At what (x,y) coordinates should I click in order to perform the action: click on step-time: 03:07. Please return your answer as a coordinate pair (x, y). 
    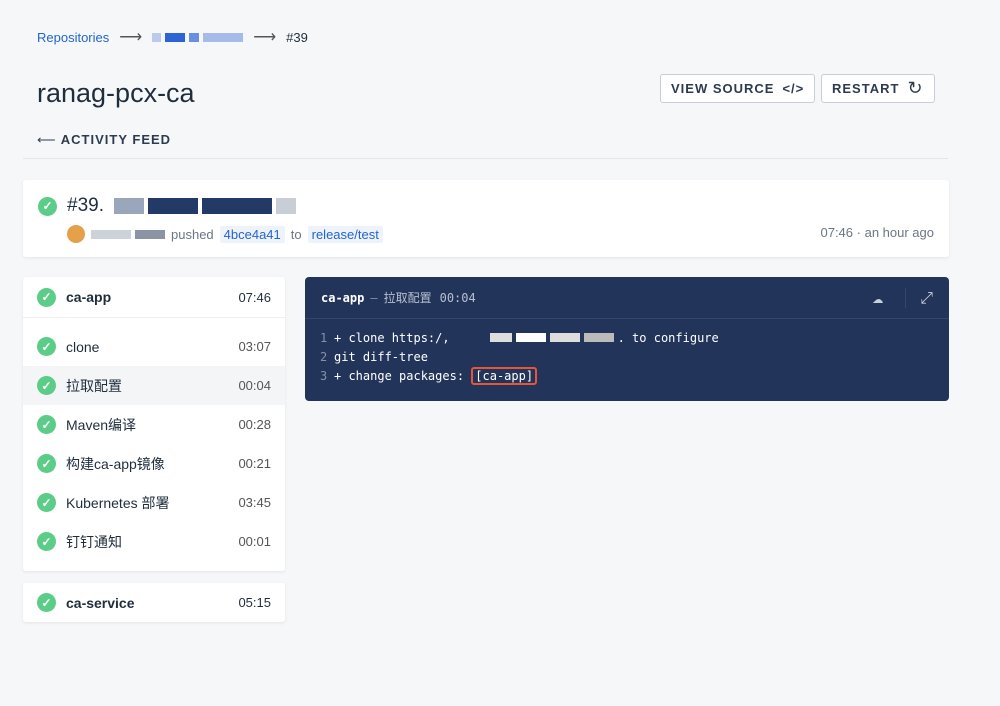
    Looking at the image, I should click on (254, 346).